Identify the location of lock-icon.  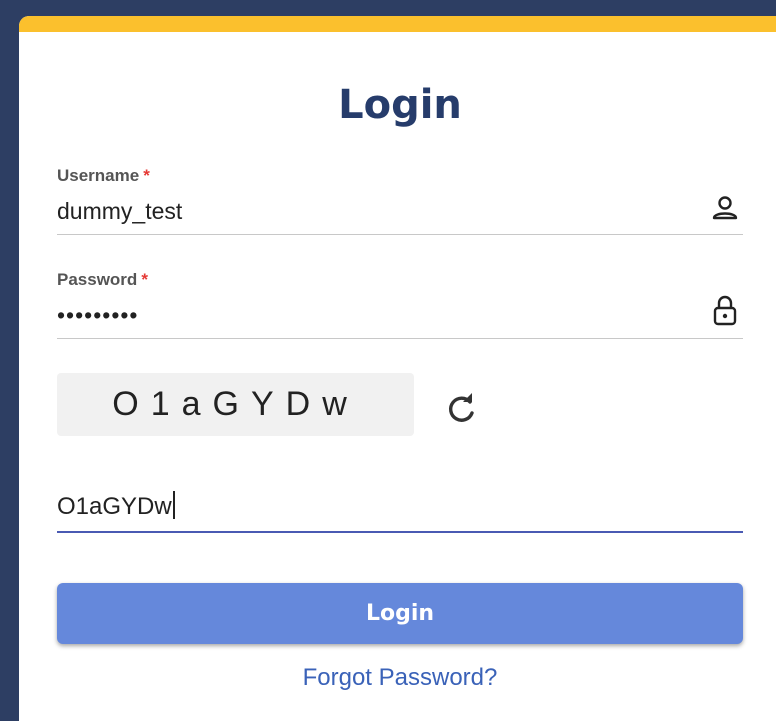
(725, 313).